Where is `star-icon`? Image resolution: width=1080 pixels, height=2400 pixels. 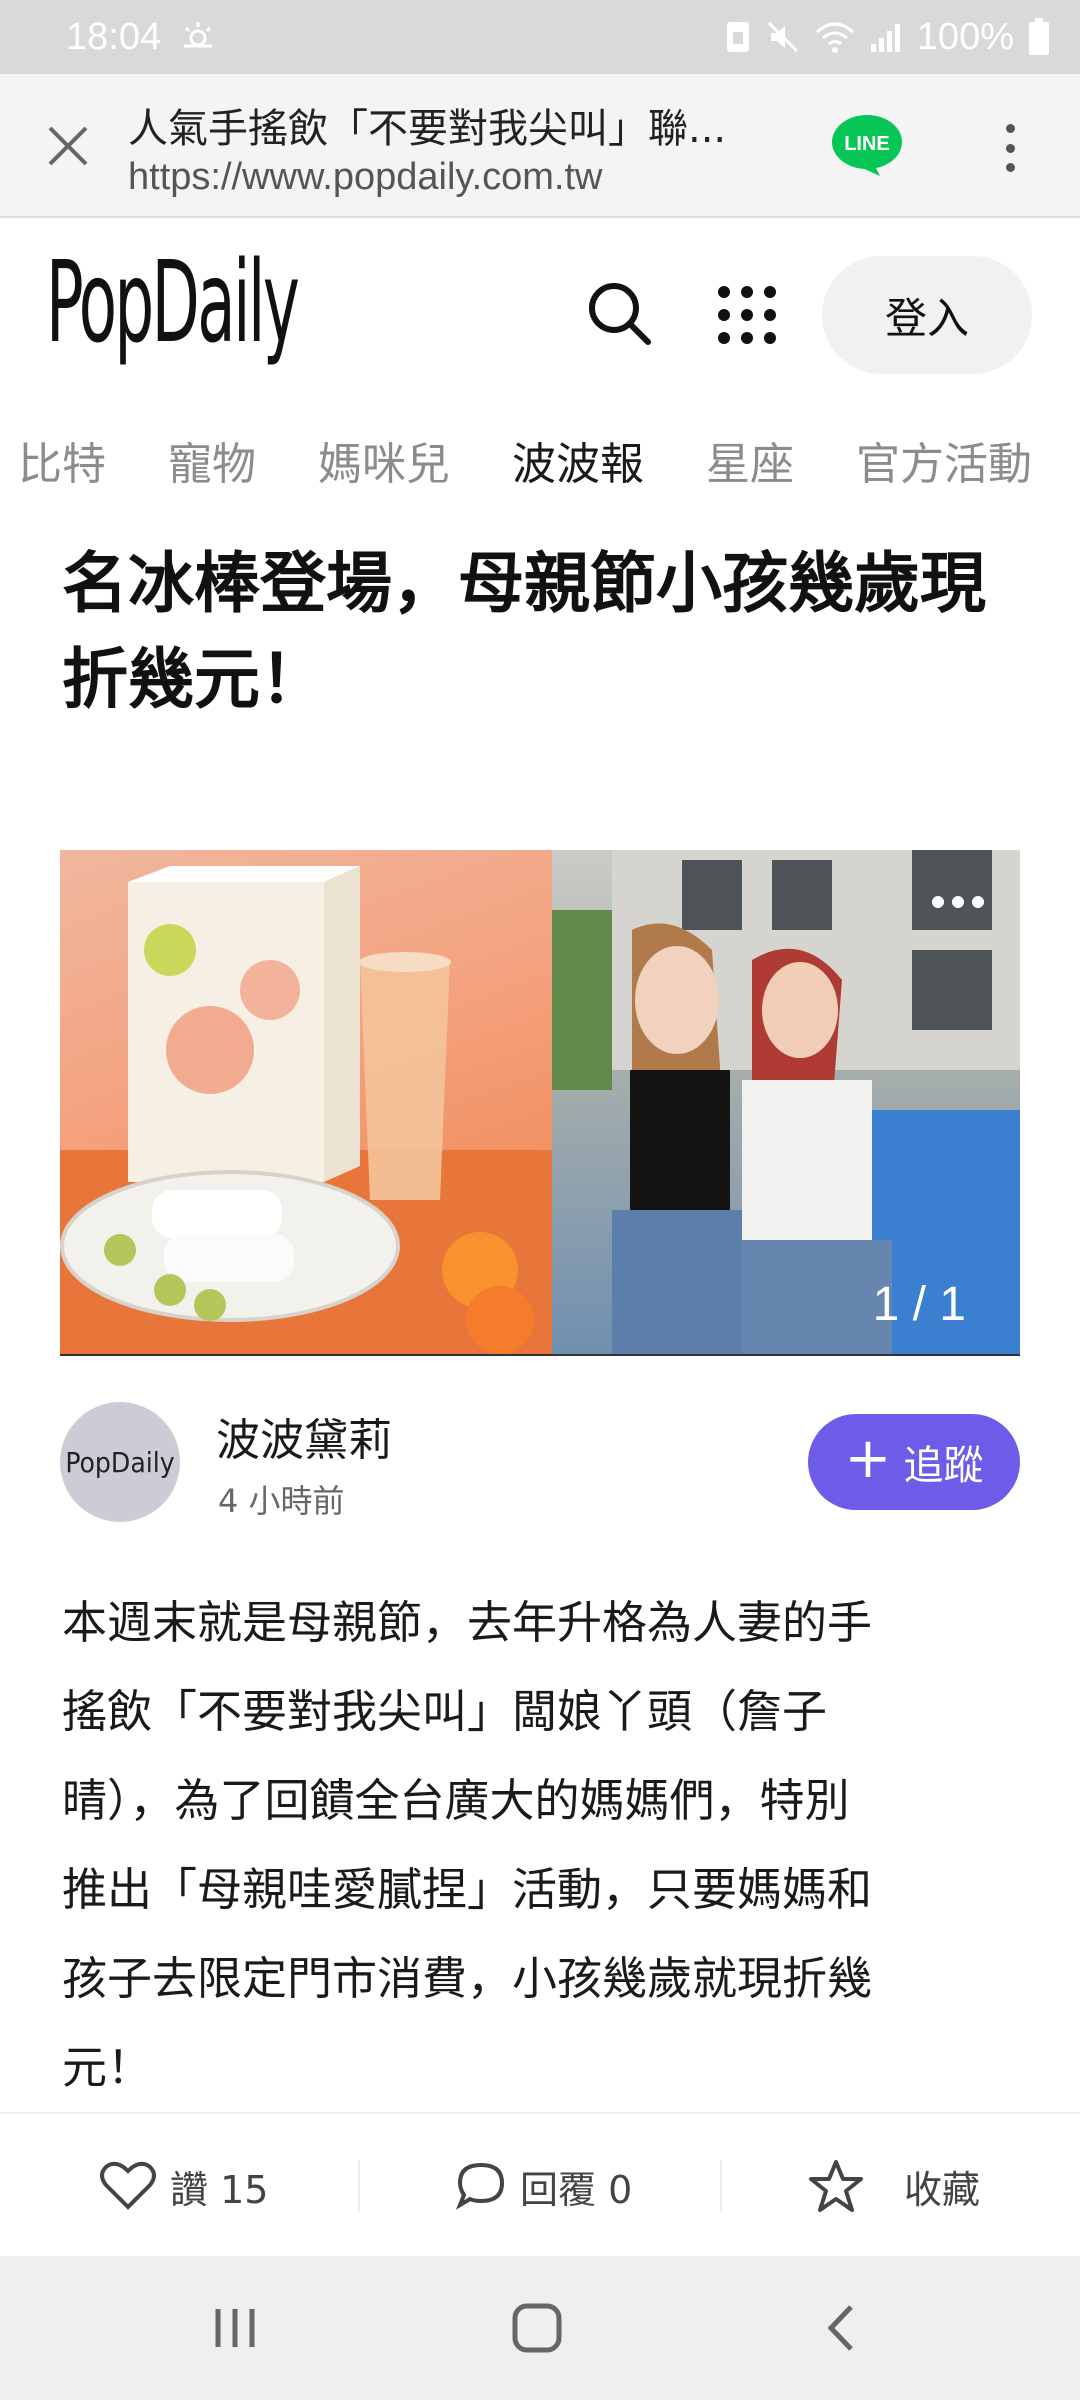
star-icon is located at coordinates (836, 2186).